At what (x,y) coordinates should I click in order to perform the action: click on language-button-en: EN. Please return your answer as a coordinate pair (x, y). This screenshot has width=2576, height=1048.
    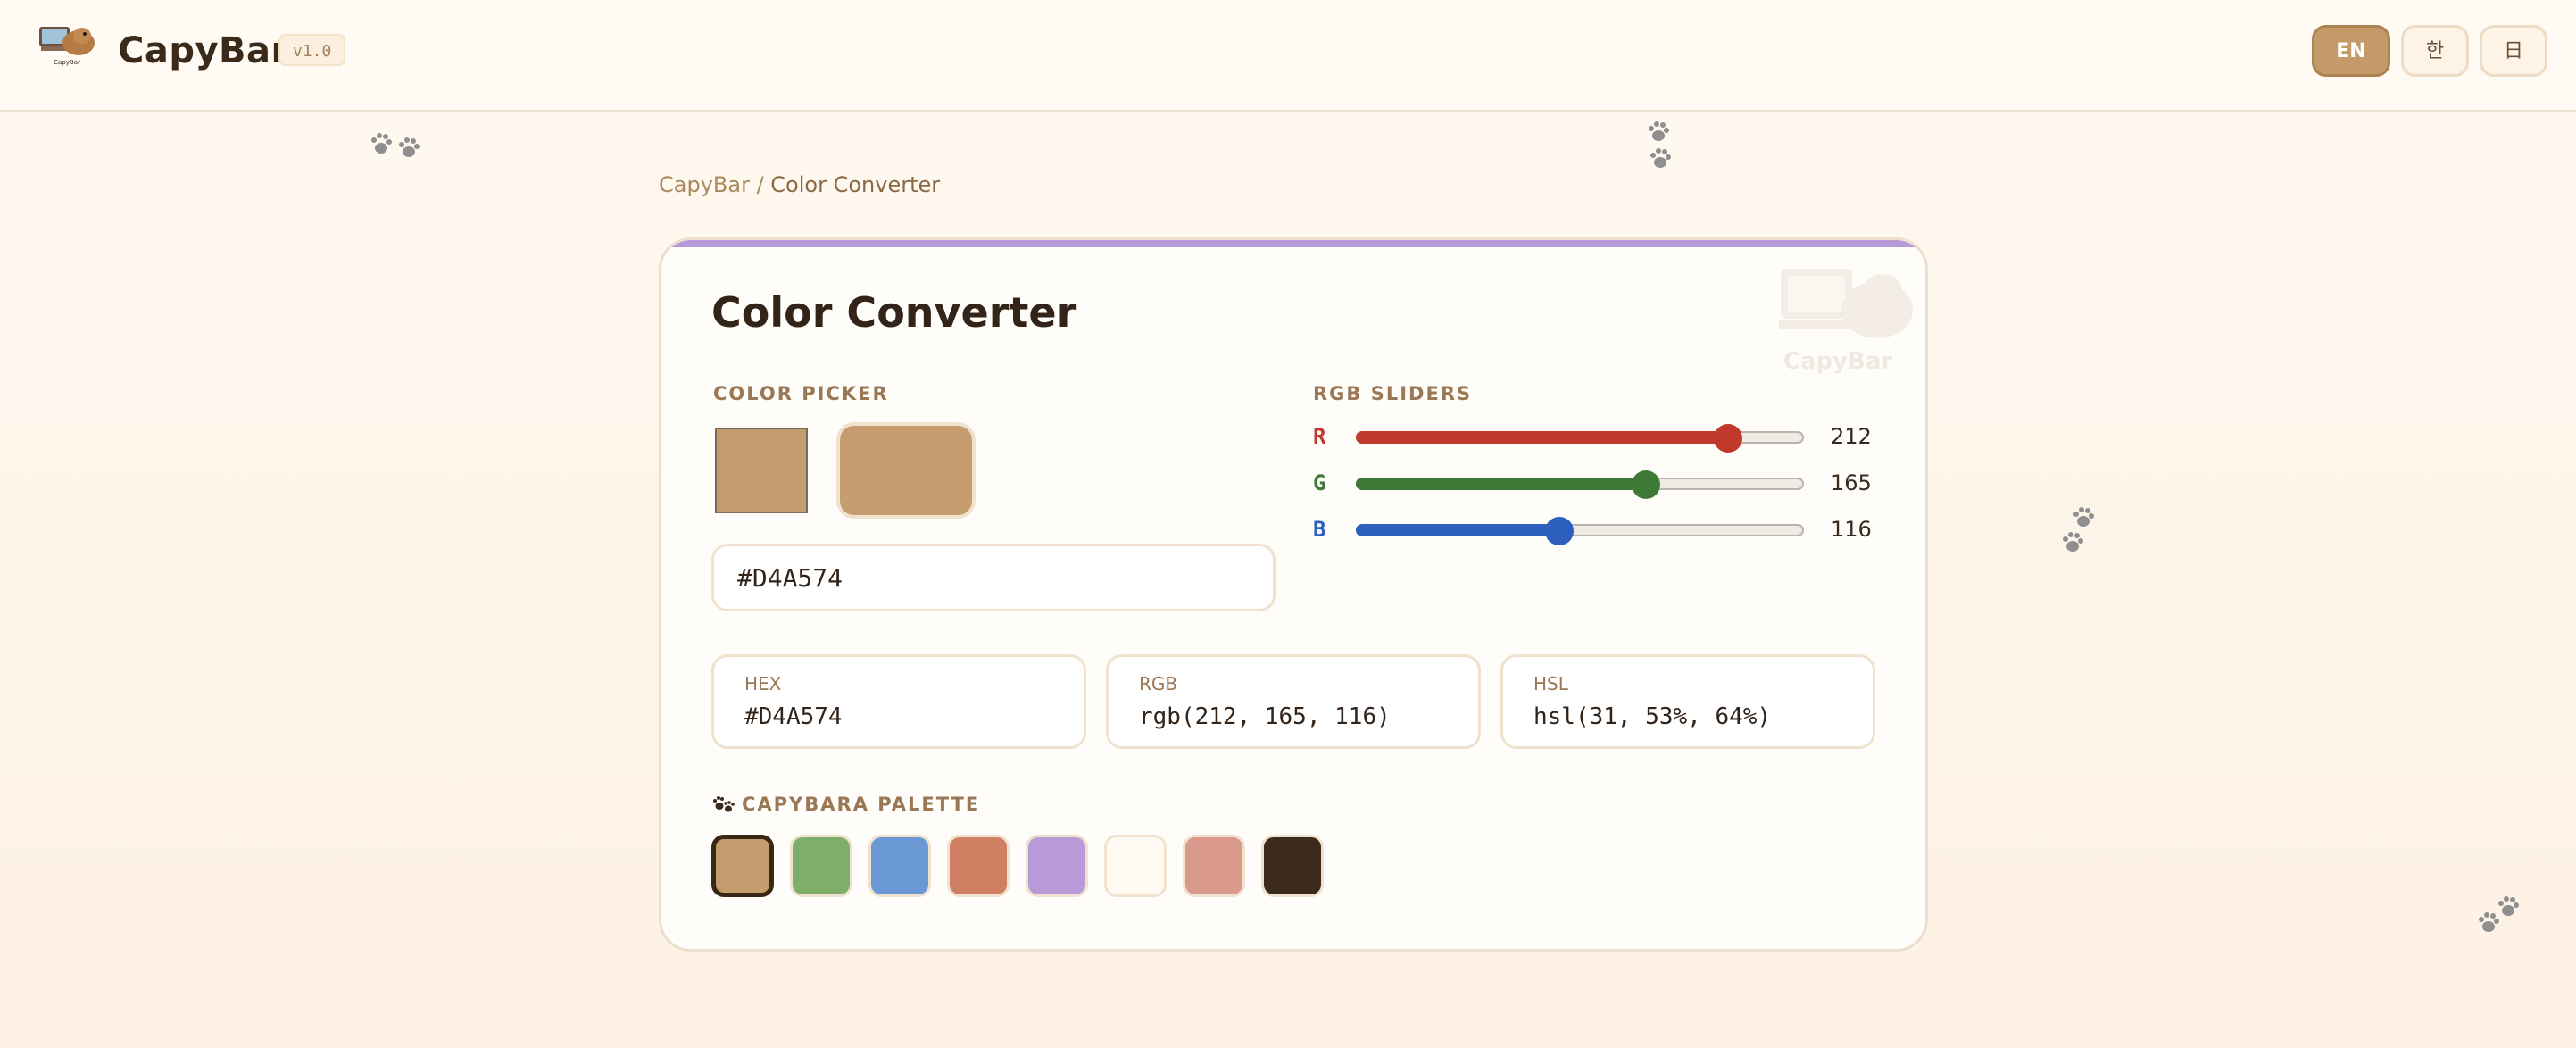
    Looking at the image, I should click on (2351, 51).